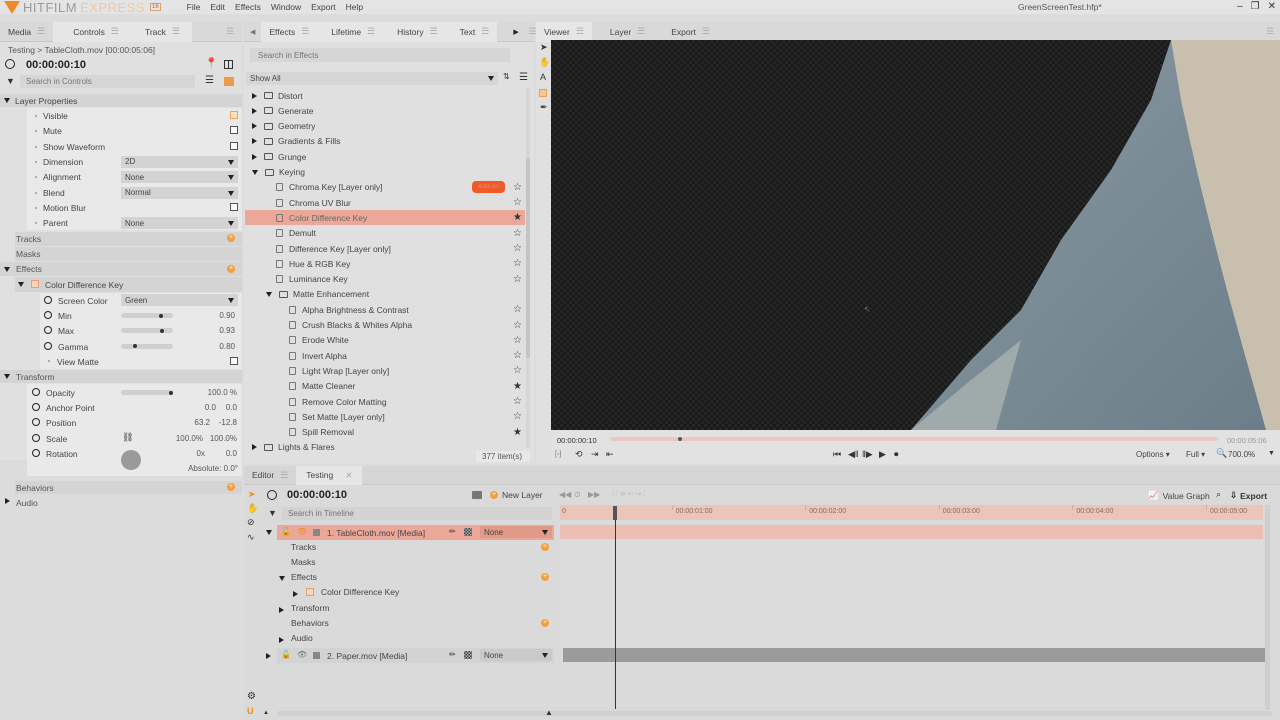  Describe the element at coordinates (1271, 453) in the screenshot. I see `zoom-dropdown-icon: ▼` at that location.